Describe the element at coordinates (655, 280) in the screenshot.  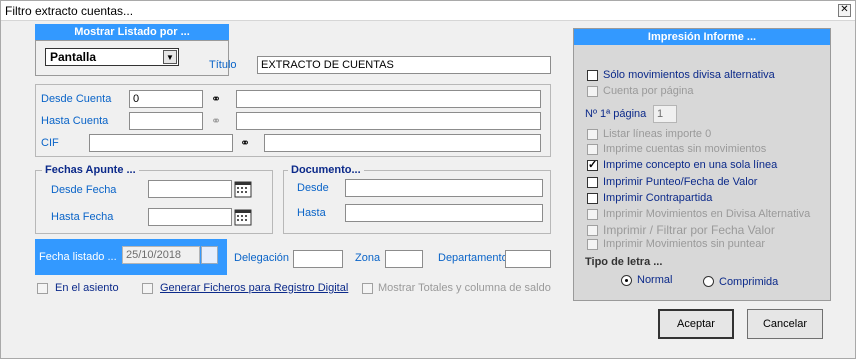
I see `normal-label: Normal` at that location.